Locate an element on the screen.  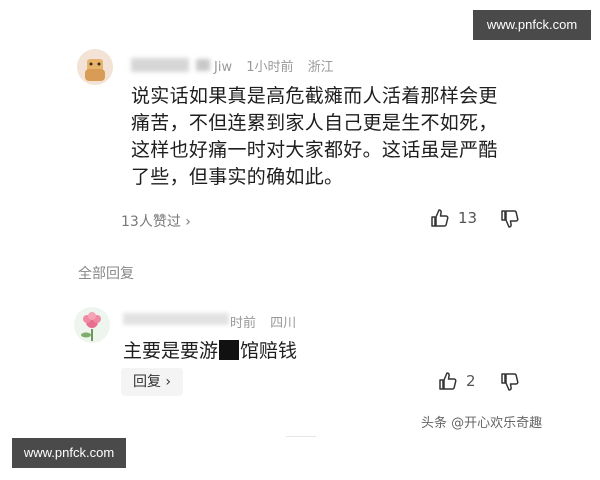
dislike-button is located at coordinates (510, 219).